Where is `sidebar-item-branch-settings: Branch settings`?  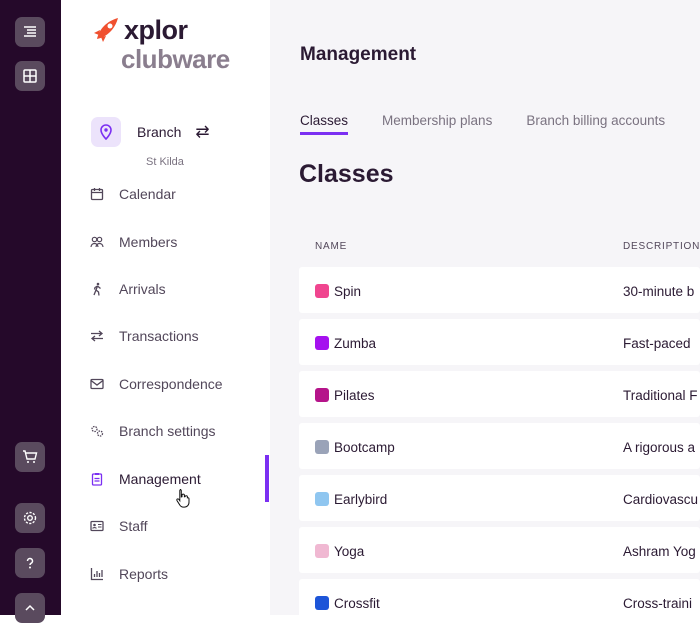 sidebar-item-branch-settings: Branch settings is located at coordinates (153, 431).